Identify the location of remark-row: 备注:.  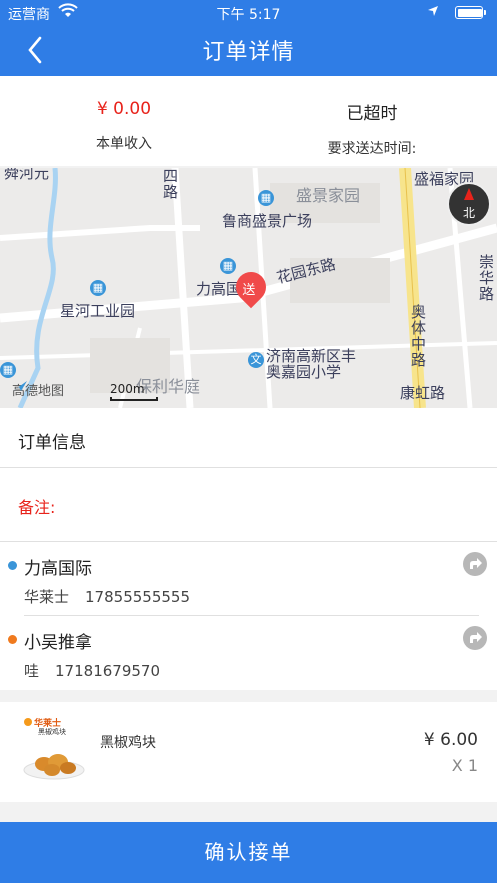
(248, 505).